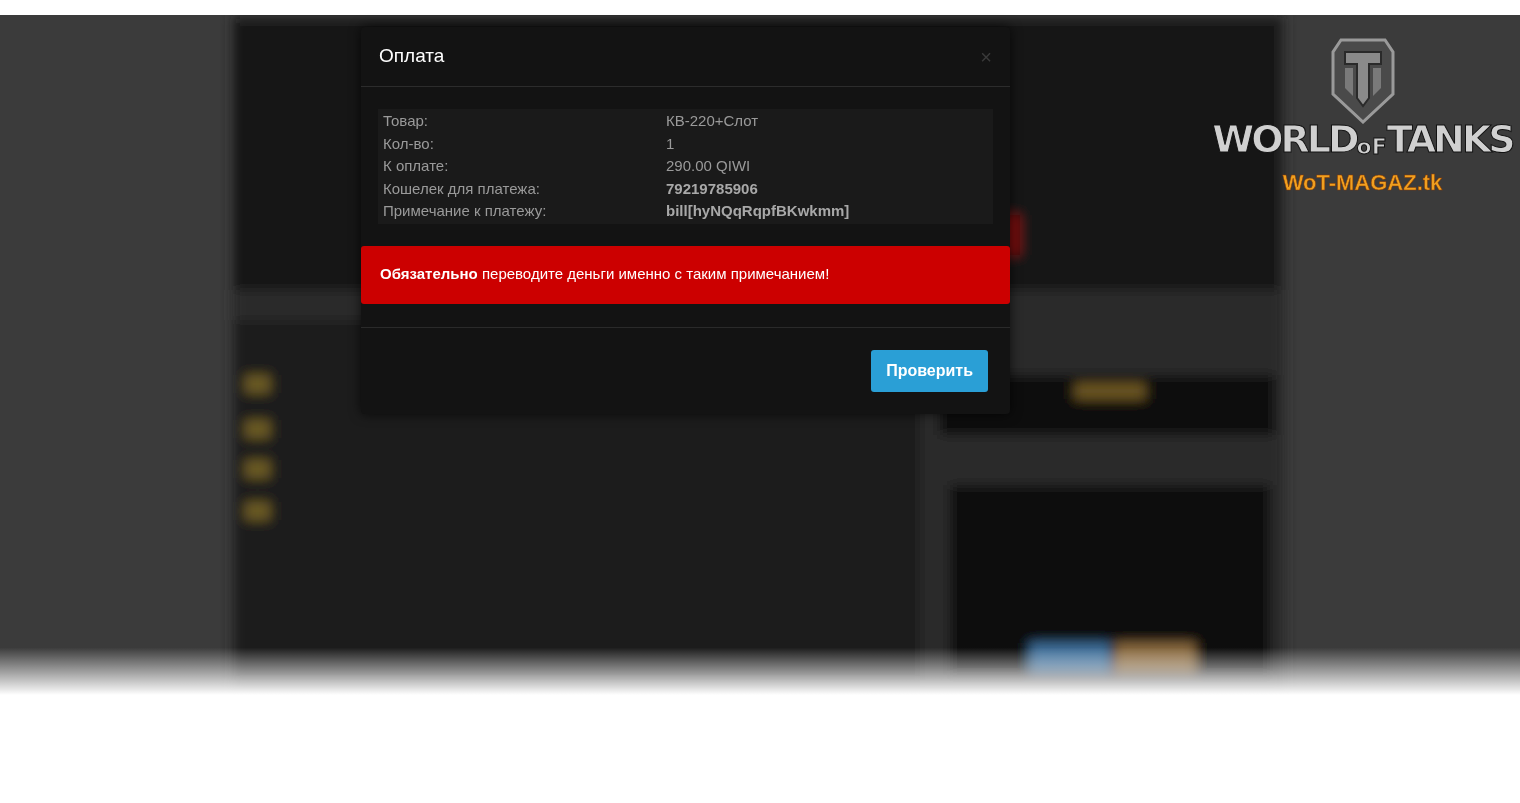 This screenshot has height=803, width=1520. What do you see at coordinates (1362, 81) in the screenshot?
I see `shield-icon` at bounding box center [1362, 81].